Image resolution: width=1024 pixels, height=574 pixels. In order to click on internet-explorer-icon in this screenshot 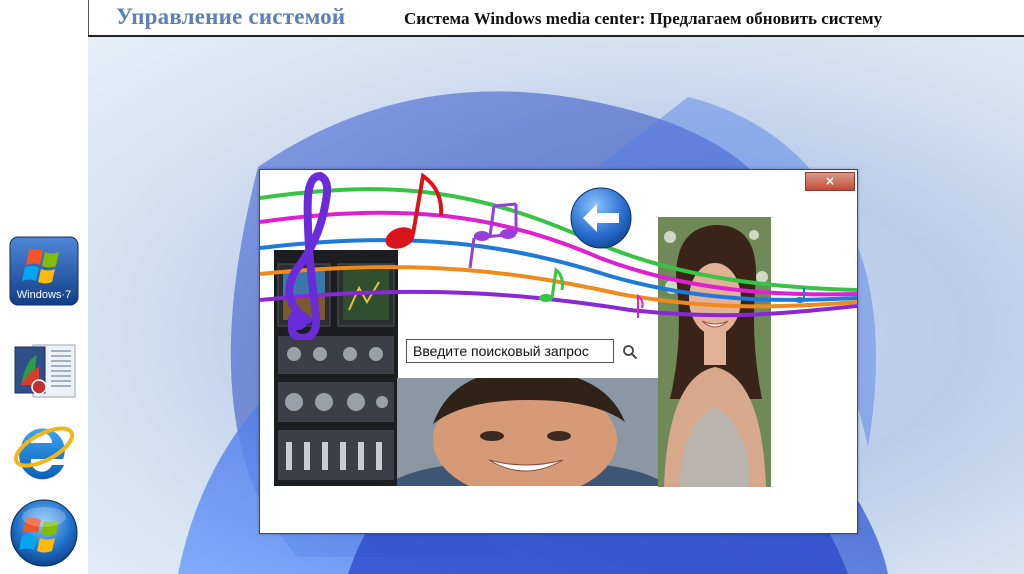, I will do `click(44, 446)`.